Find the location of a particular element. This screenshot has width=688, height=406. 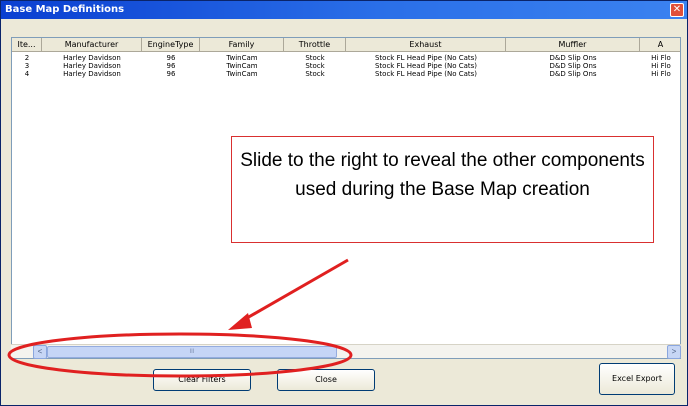

close-button: Close is located at coordinates (326, 380).